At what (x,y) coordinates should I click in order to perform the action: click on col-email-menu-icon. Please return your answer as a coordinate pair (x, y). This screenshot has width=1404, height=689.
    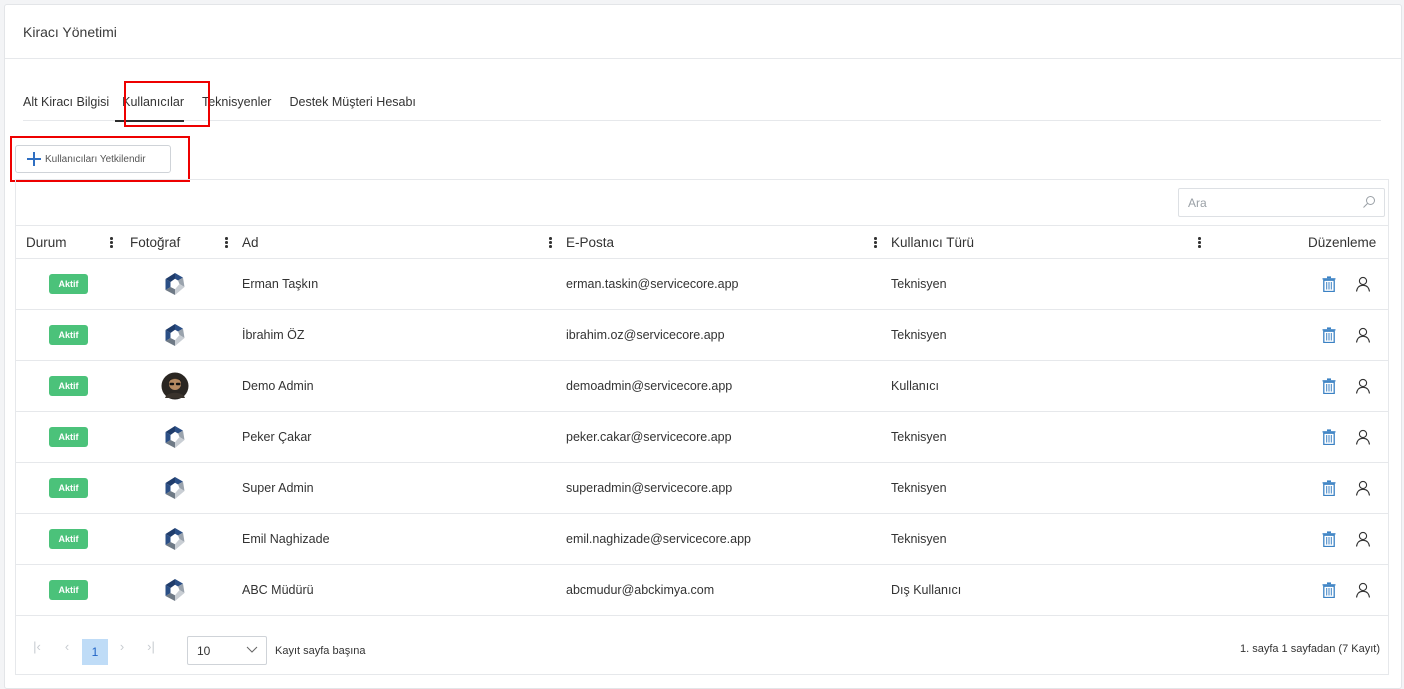
    Looking at the image, I should click on (875, 242).